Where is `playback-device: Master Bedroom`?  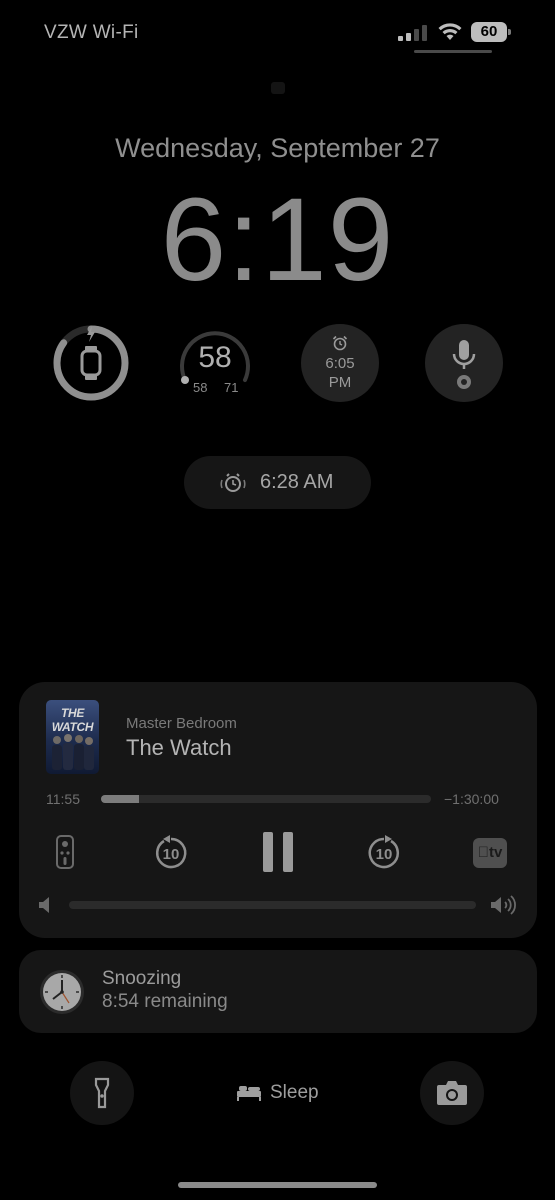
playback-device: Master Bedroom is located at coordinates (181, 723).